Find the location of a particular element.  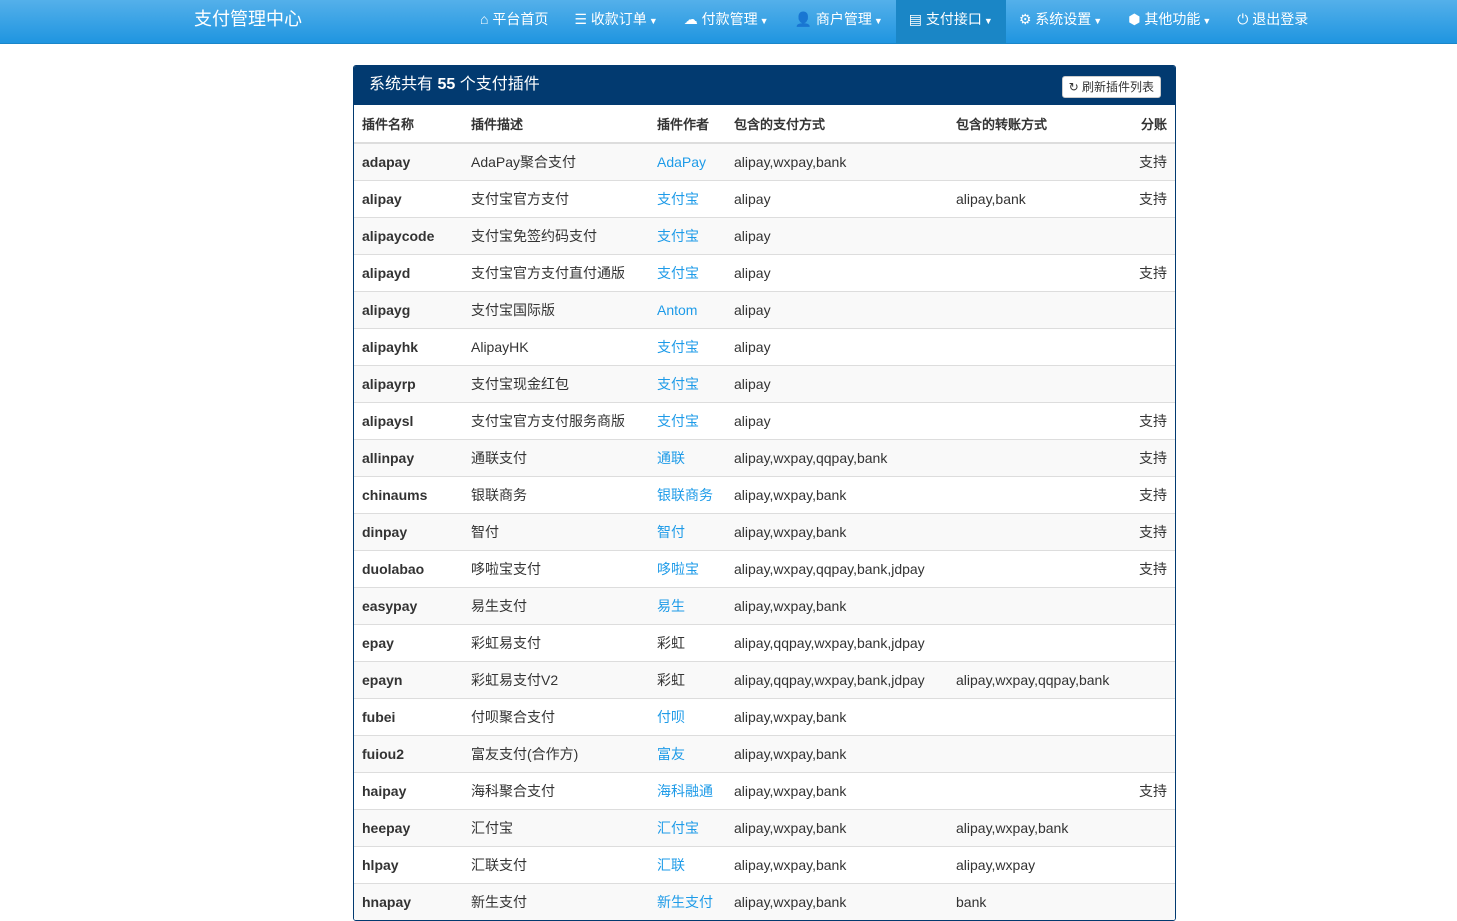

nav-item-label: 其他功能 is located at coordinates (1172, 19).